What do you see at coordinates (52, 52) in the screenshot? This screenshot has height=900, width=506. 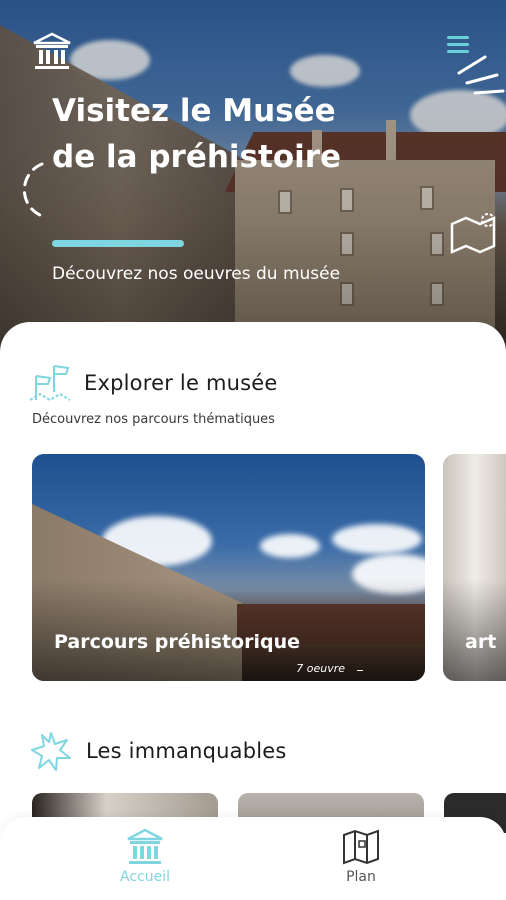 I see `museum-logo-icon` at bounding box center [52, 52].